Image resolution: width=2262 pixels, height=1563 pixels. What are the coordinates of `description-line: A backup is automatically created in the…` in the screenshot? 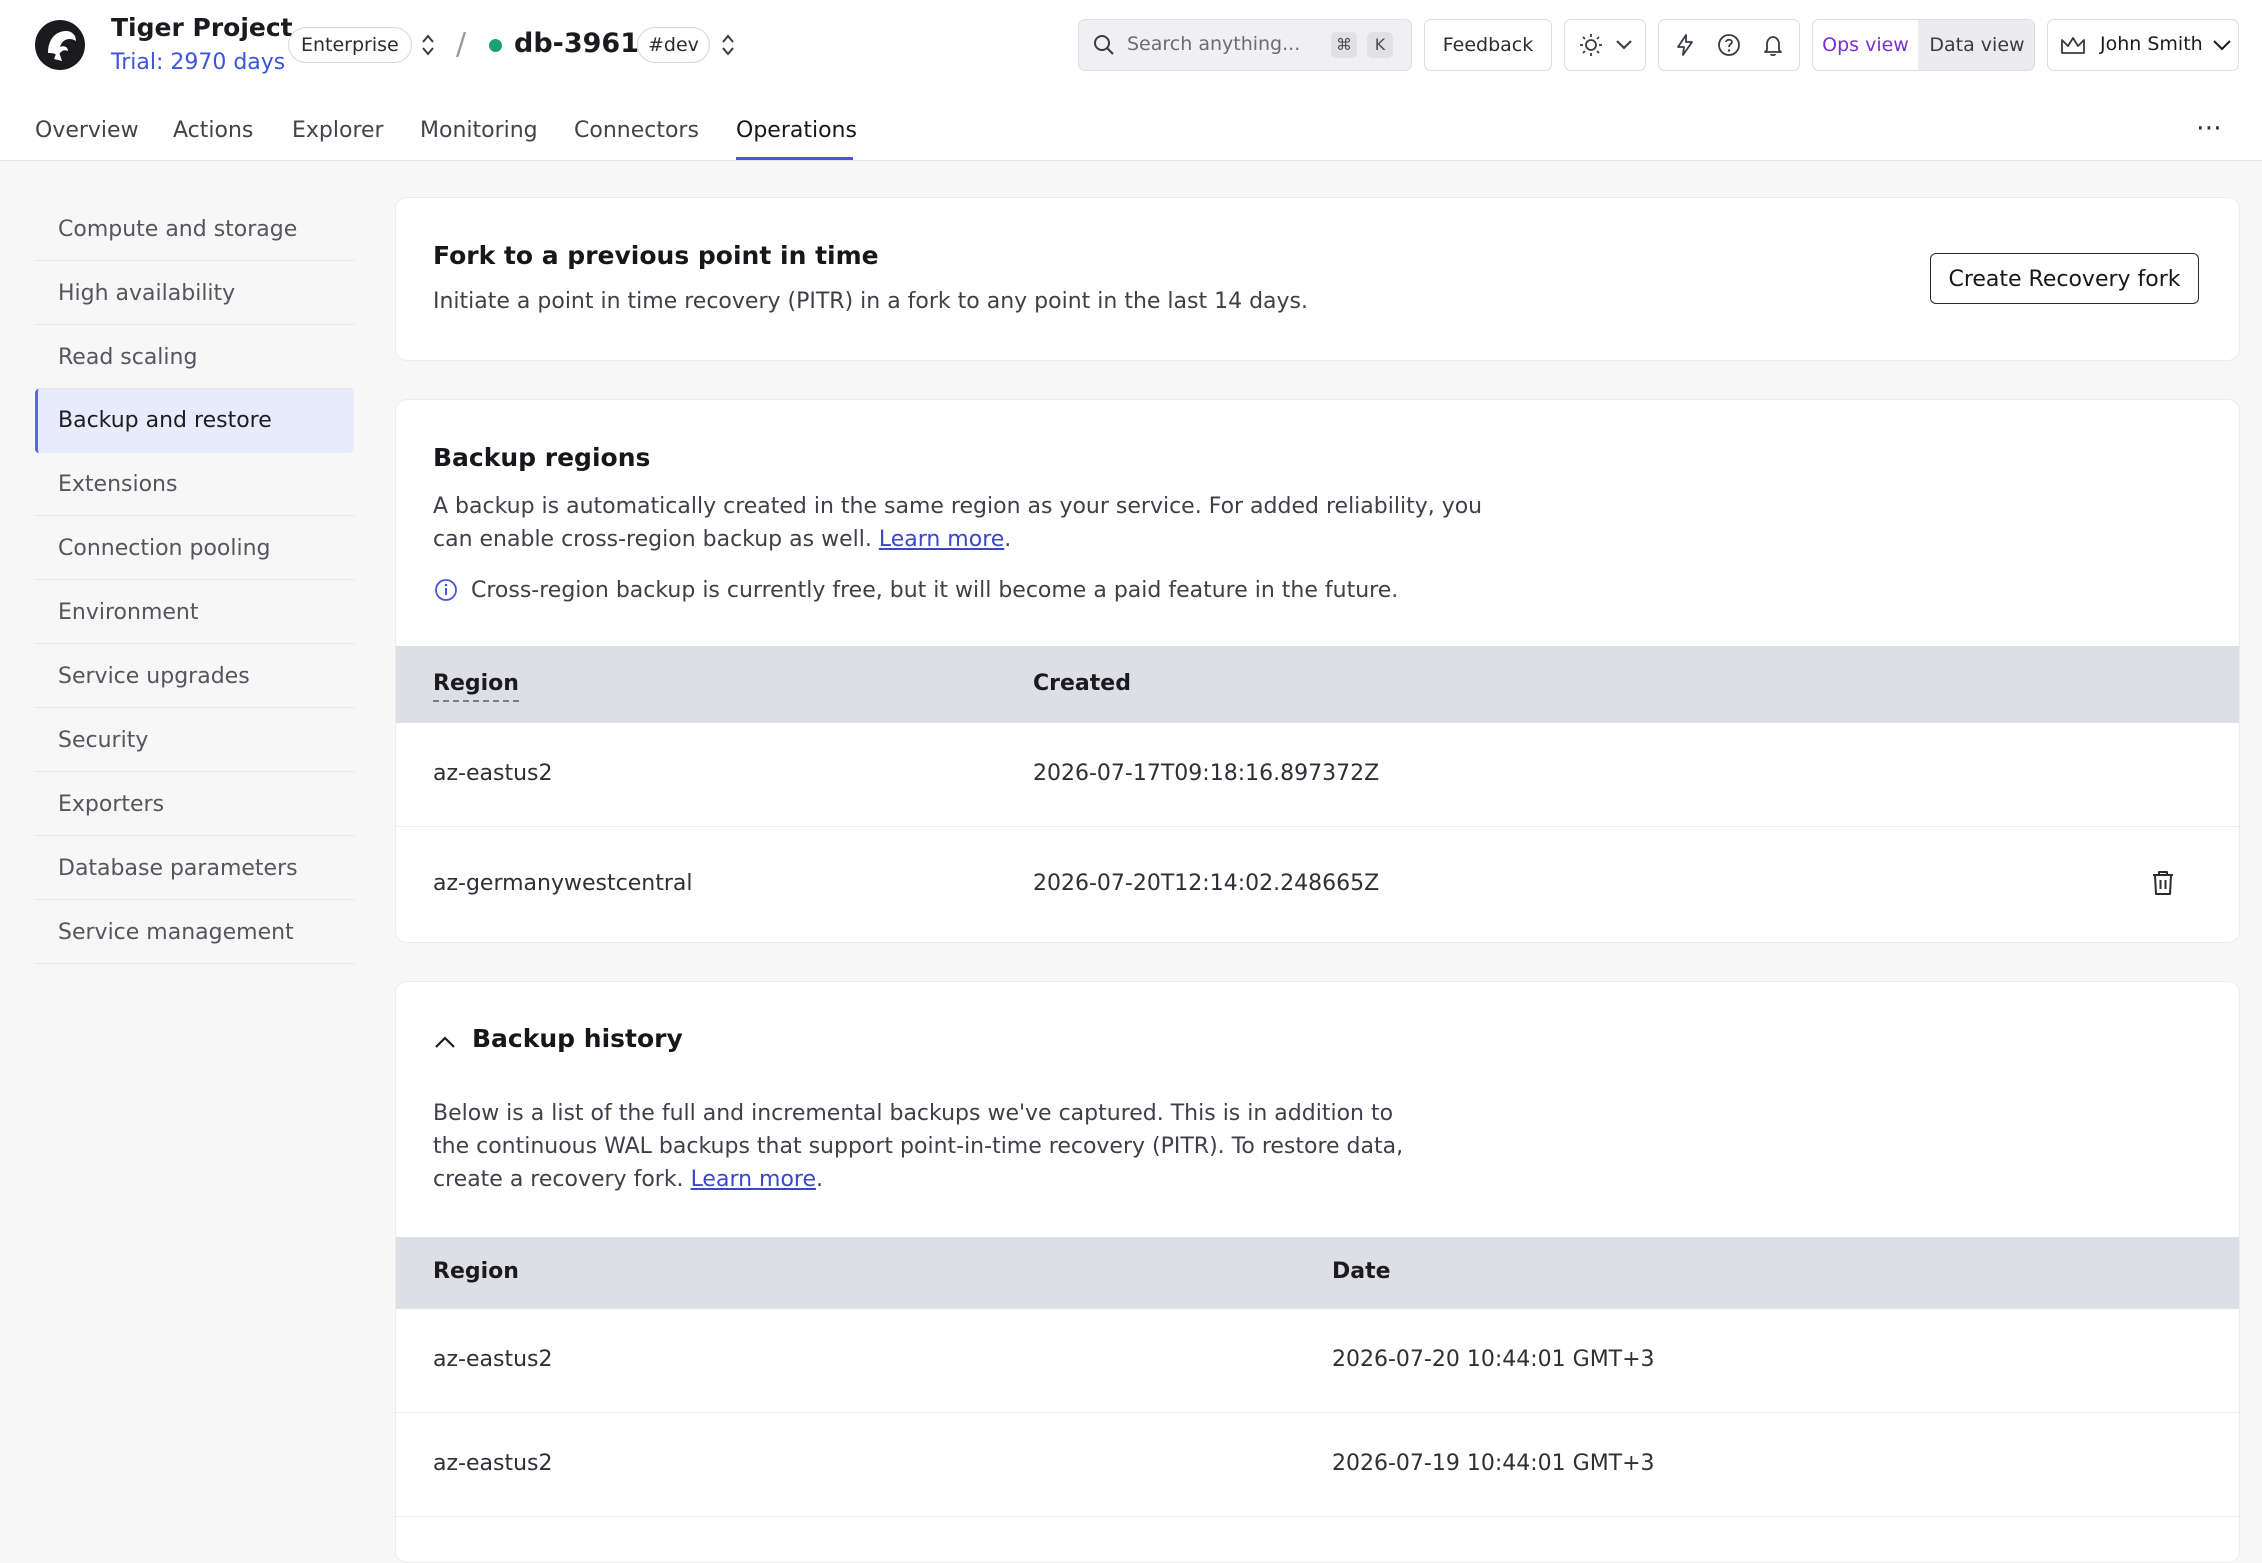 It's located at (958, 506).